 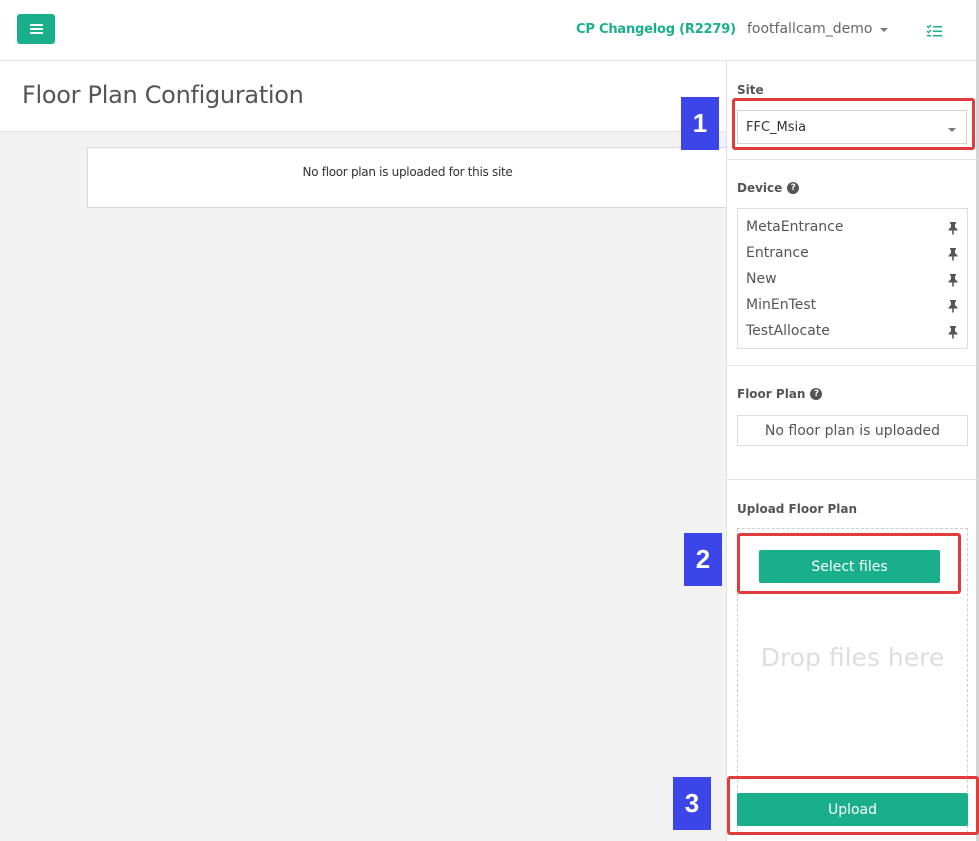 I want to click on site-label: Site, so click(x=750, y=90).